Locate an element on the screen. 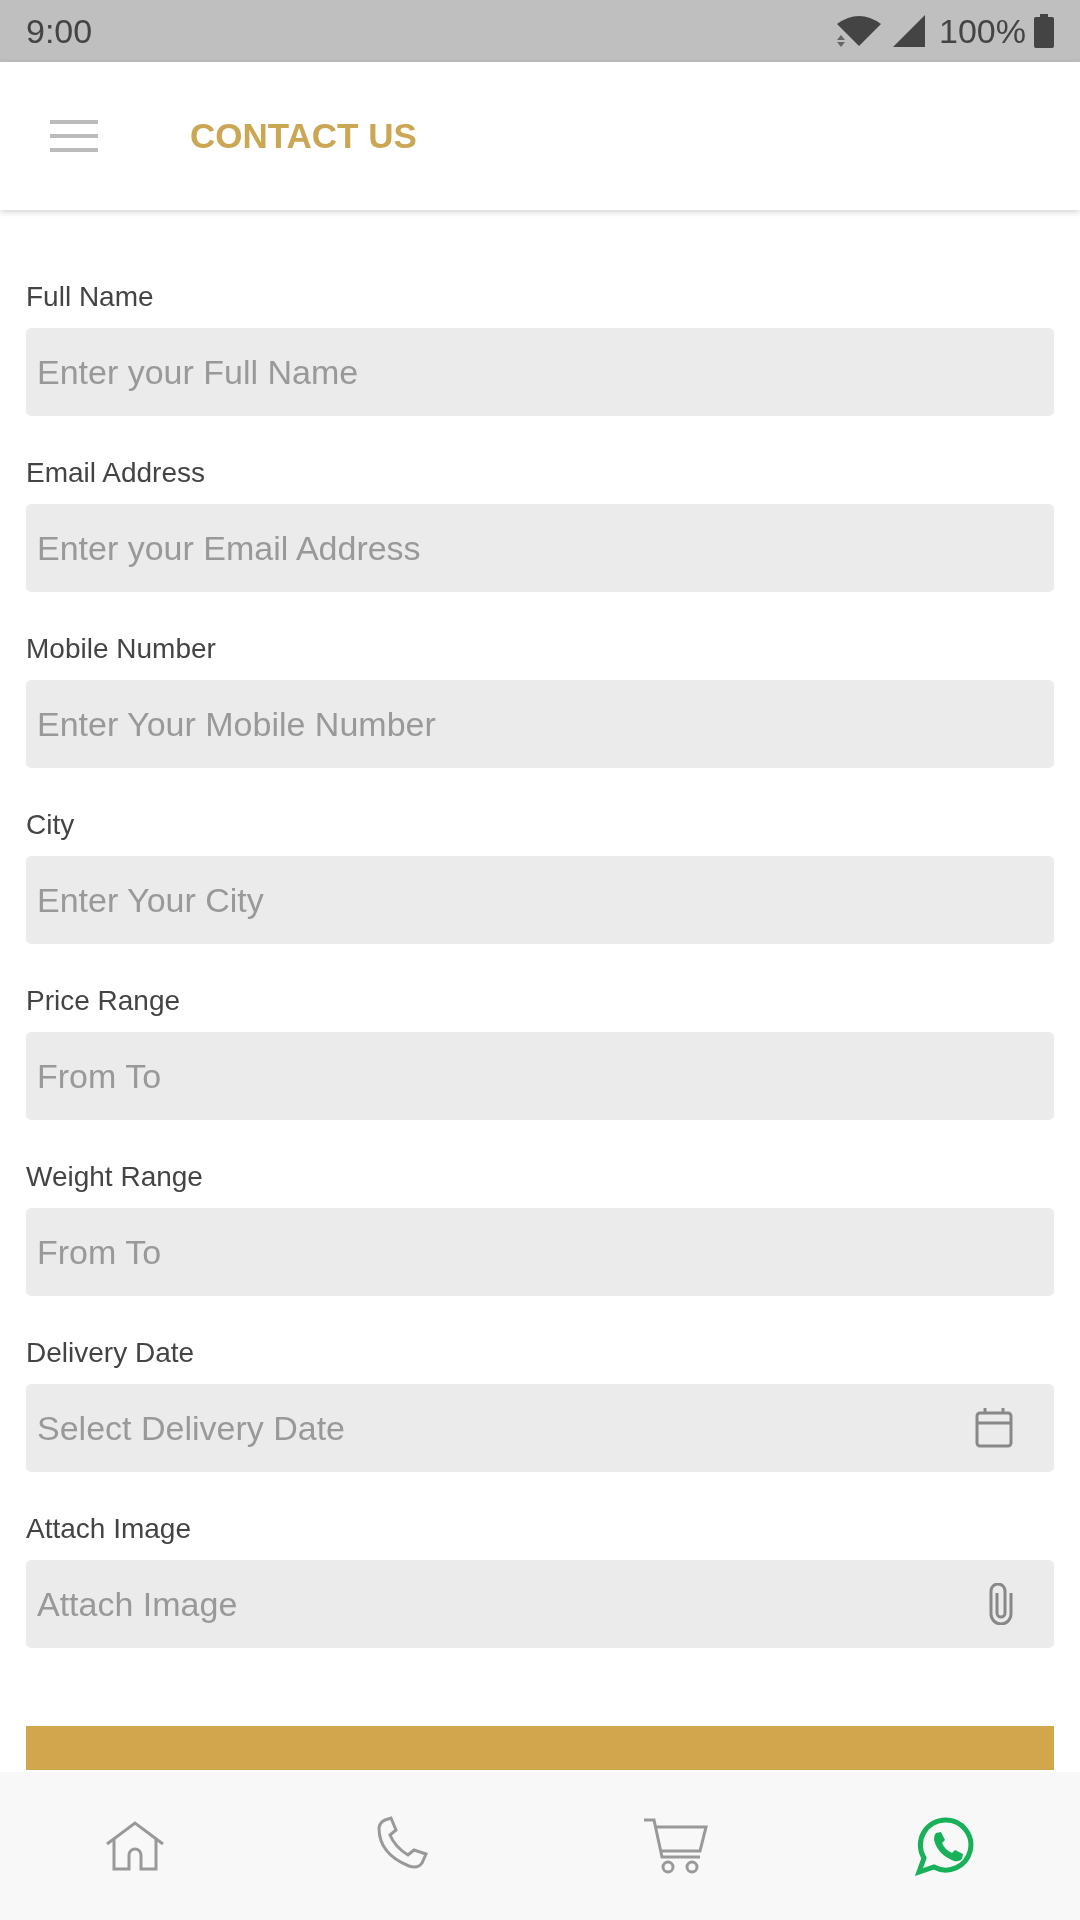  field-label: Weight Range is located at coordinates (115, 1177).